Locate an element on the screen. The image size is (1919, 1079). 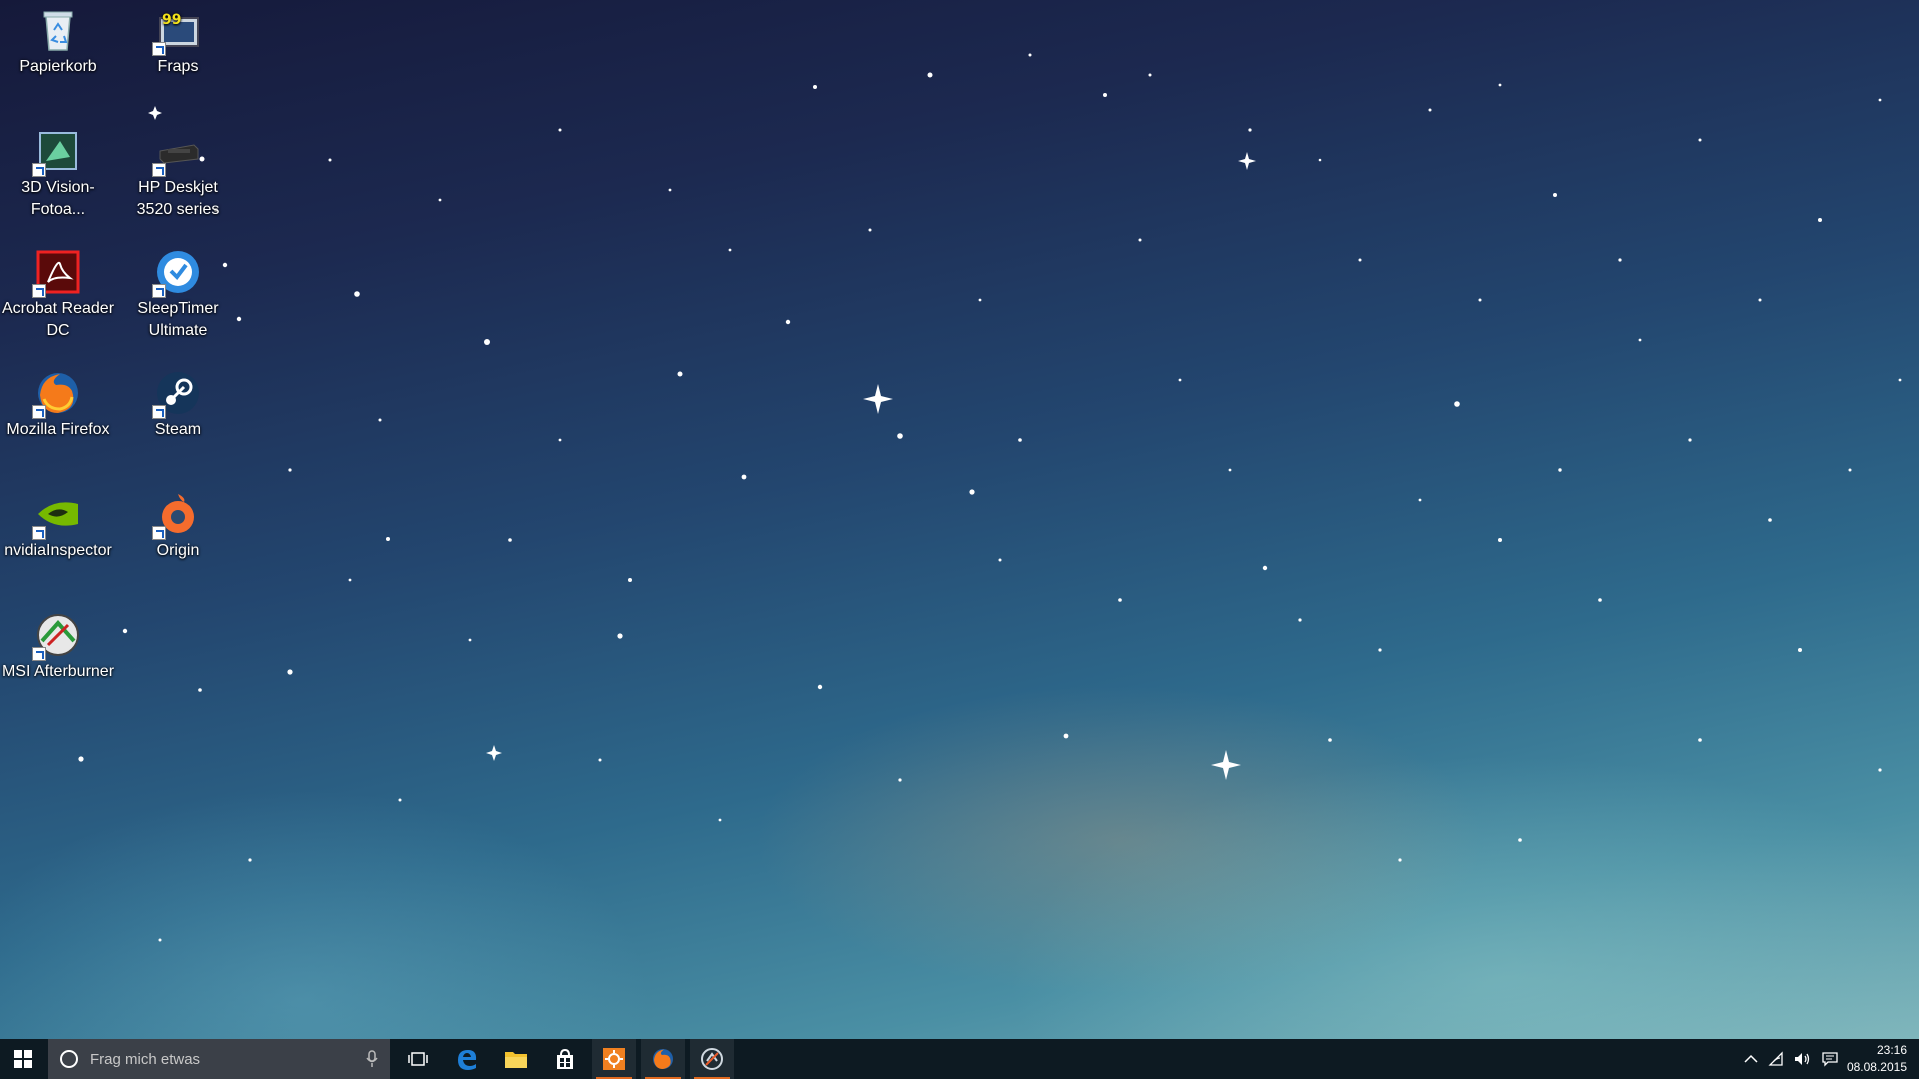
search-placeholder: Frag mich etwas is located at coordinates (145, 1059).